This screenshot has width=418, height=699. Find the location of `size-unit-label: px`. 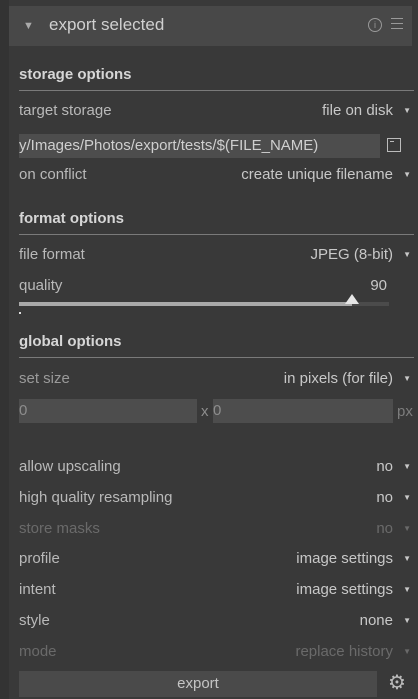

size-unit-label: px is located at coordinates (405, 411).